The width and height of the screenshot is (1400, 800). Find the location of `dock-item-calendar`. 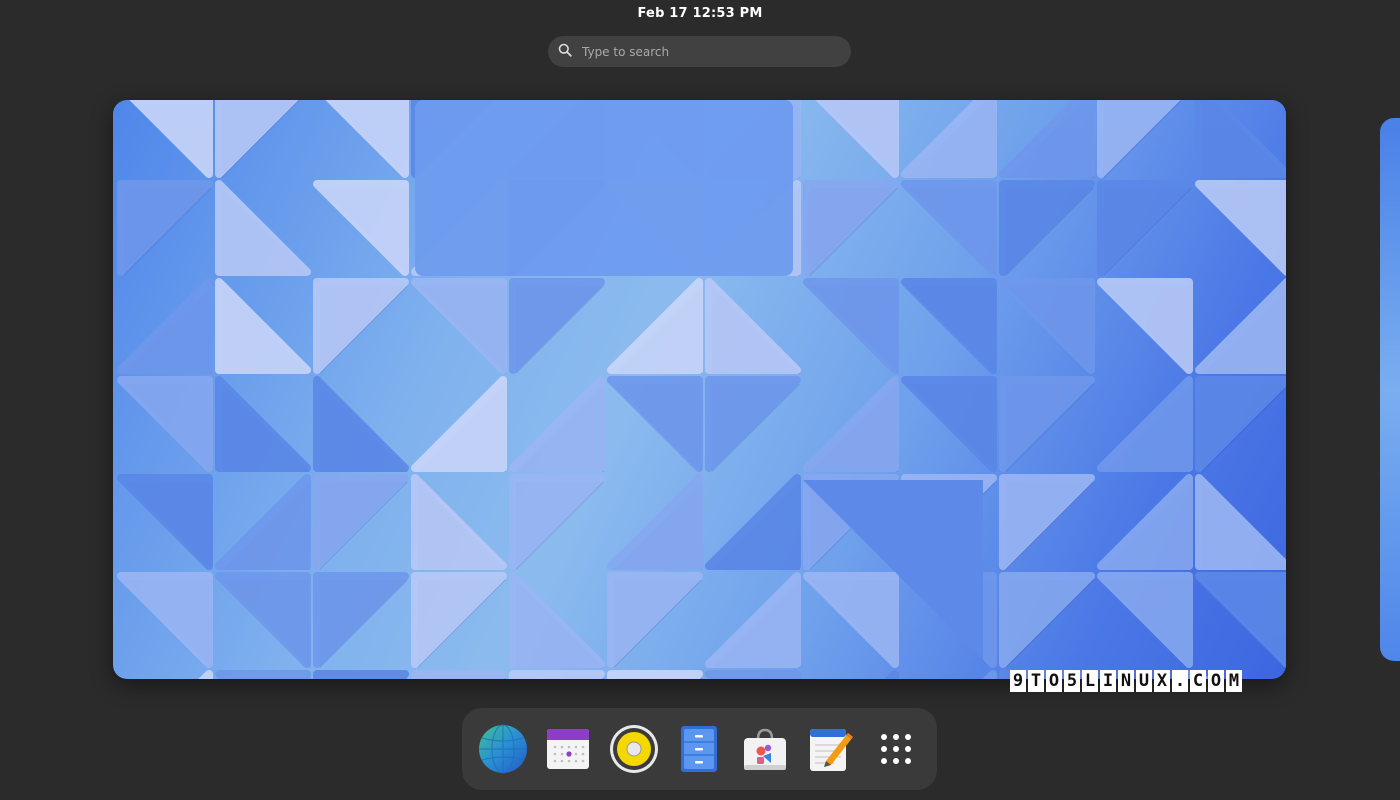

dock-item-calendar is located at coordinates (568, 749).